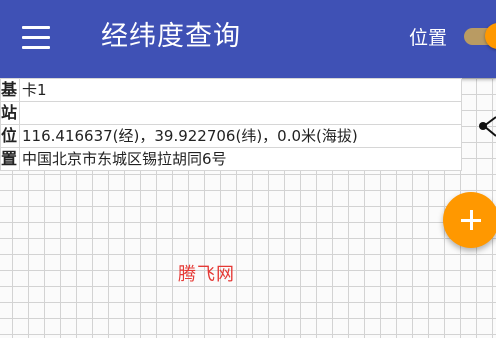 Image resolution: width=496 pixels, height=338 pixels. I want to click on position-toggle-thumb, so click(490, 36).